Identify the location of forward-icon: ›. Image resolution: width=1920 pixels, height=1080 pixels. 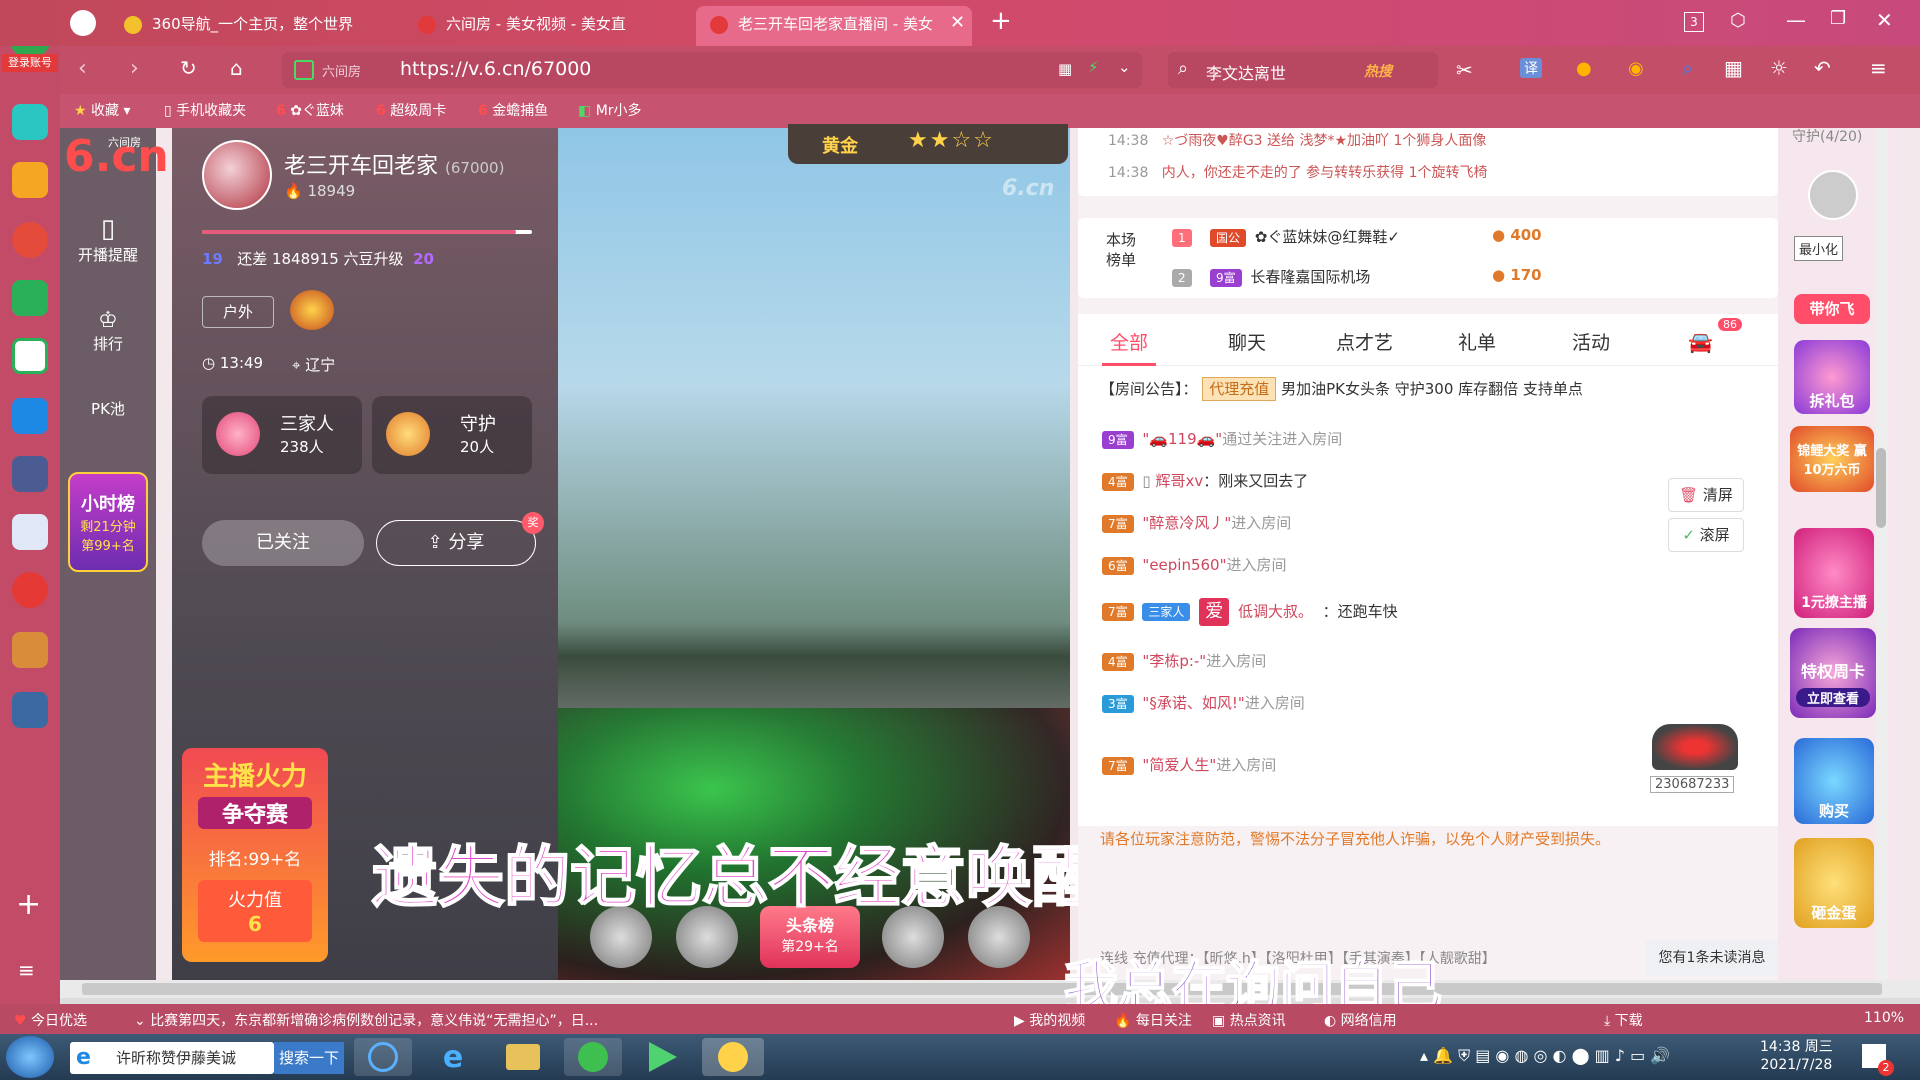
(134, 68).